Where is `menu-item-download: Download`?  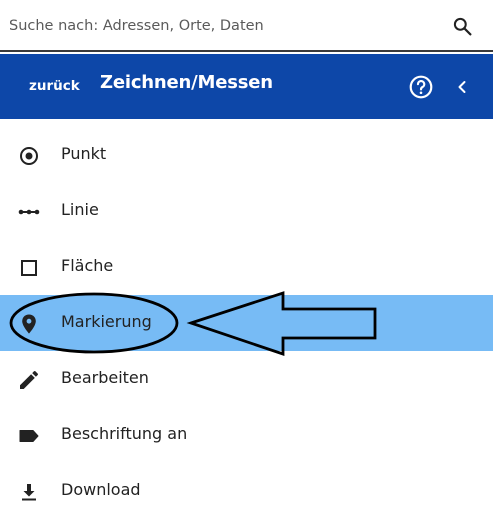
menu-item-download: Download is located at coordinates (246, 491).